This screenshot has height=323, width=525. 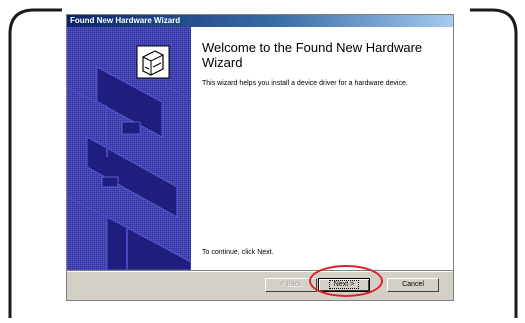 I want to click on cancel-button-label: Cancel, so click(x=413, y=284).